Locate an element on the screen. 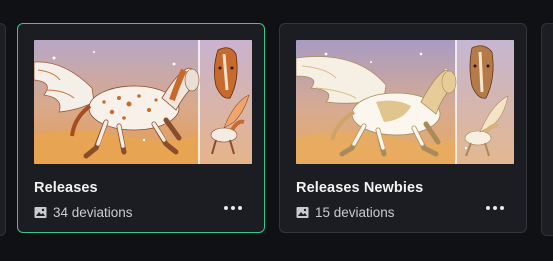 The image size is (553, 261). deviation-count-text: 15 deviations is located at coordinates (355, 212).